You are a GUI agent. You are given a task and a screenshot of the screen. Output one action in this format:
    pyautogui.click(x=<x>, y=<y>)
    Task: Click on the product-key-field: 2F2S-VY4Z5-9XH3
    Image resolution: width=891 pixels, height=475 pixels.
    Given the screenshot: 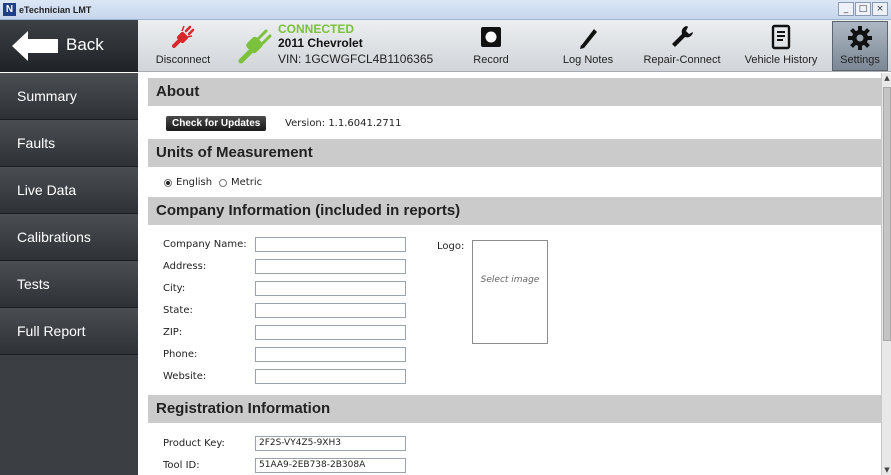 What is the action you would take?
    pyautogui.click(x=330, y=443)
    